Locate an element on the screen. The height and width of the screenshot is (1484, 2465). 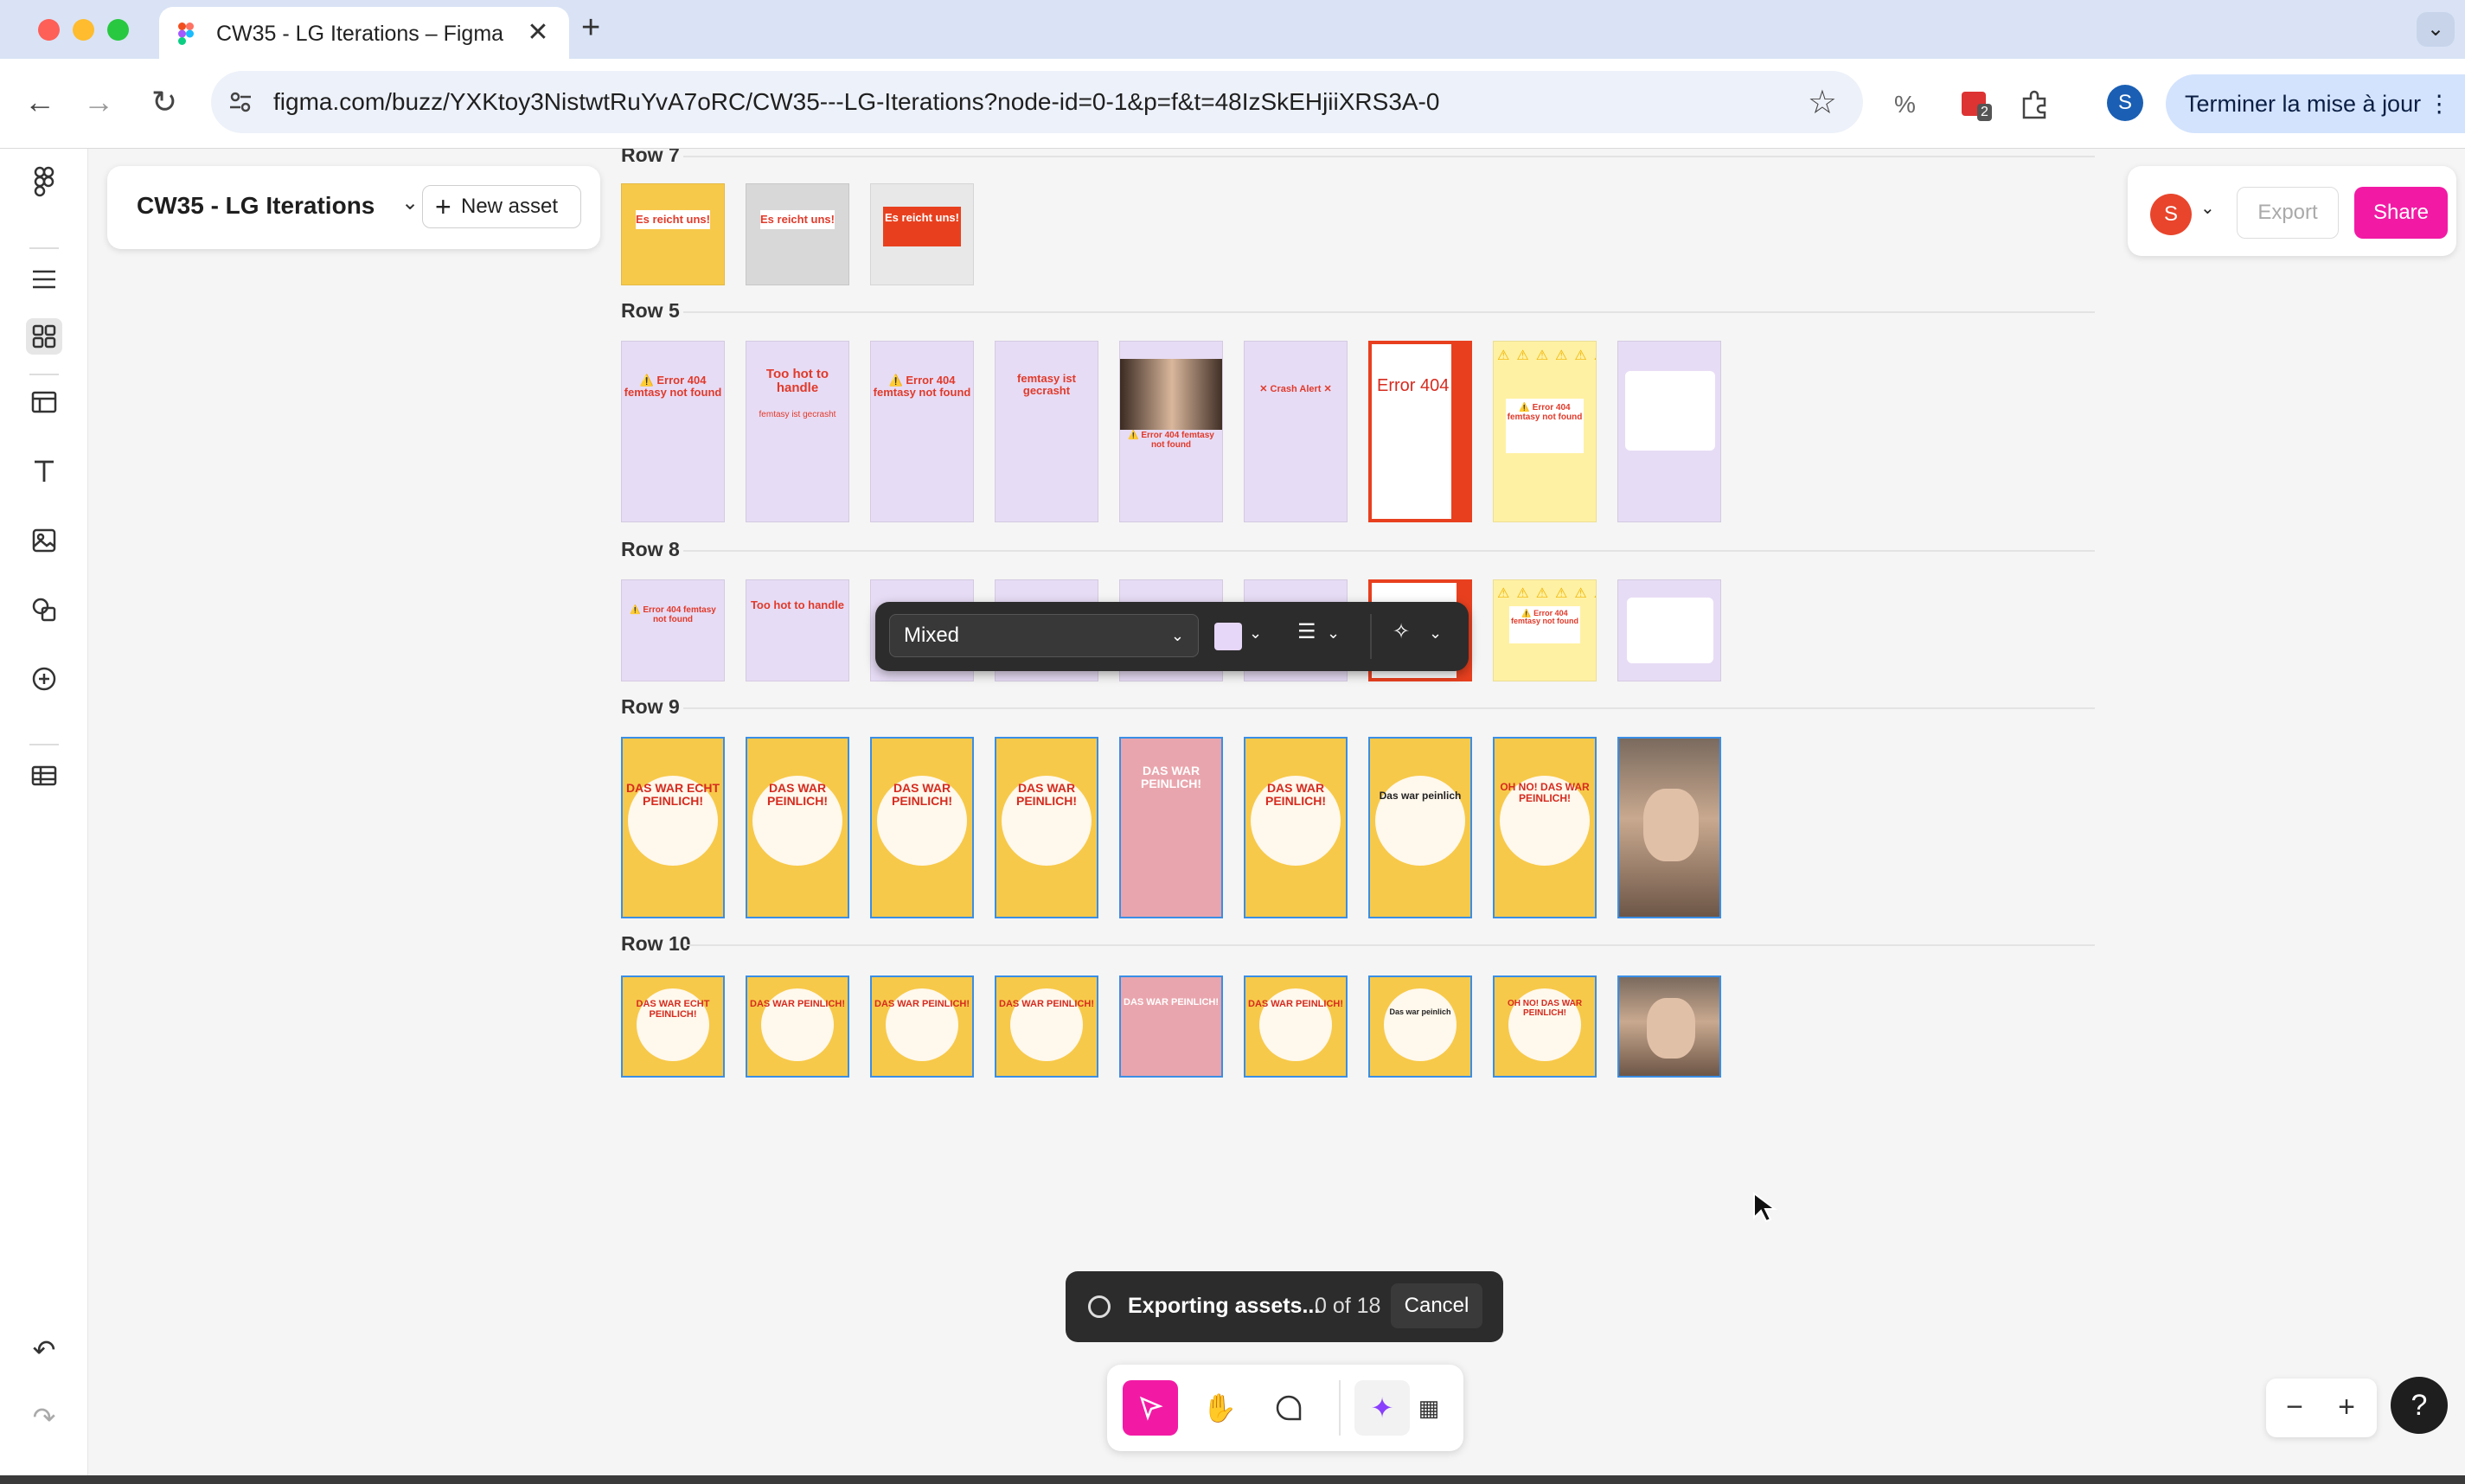
redo-icon: ↷ is located at coordinates (44, 1419).